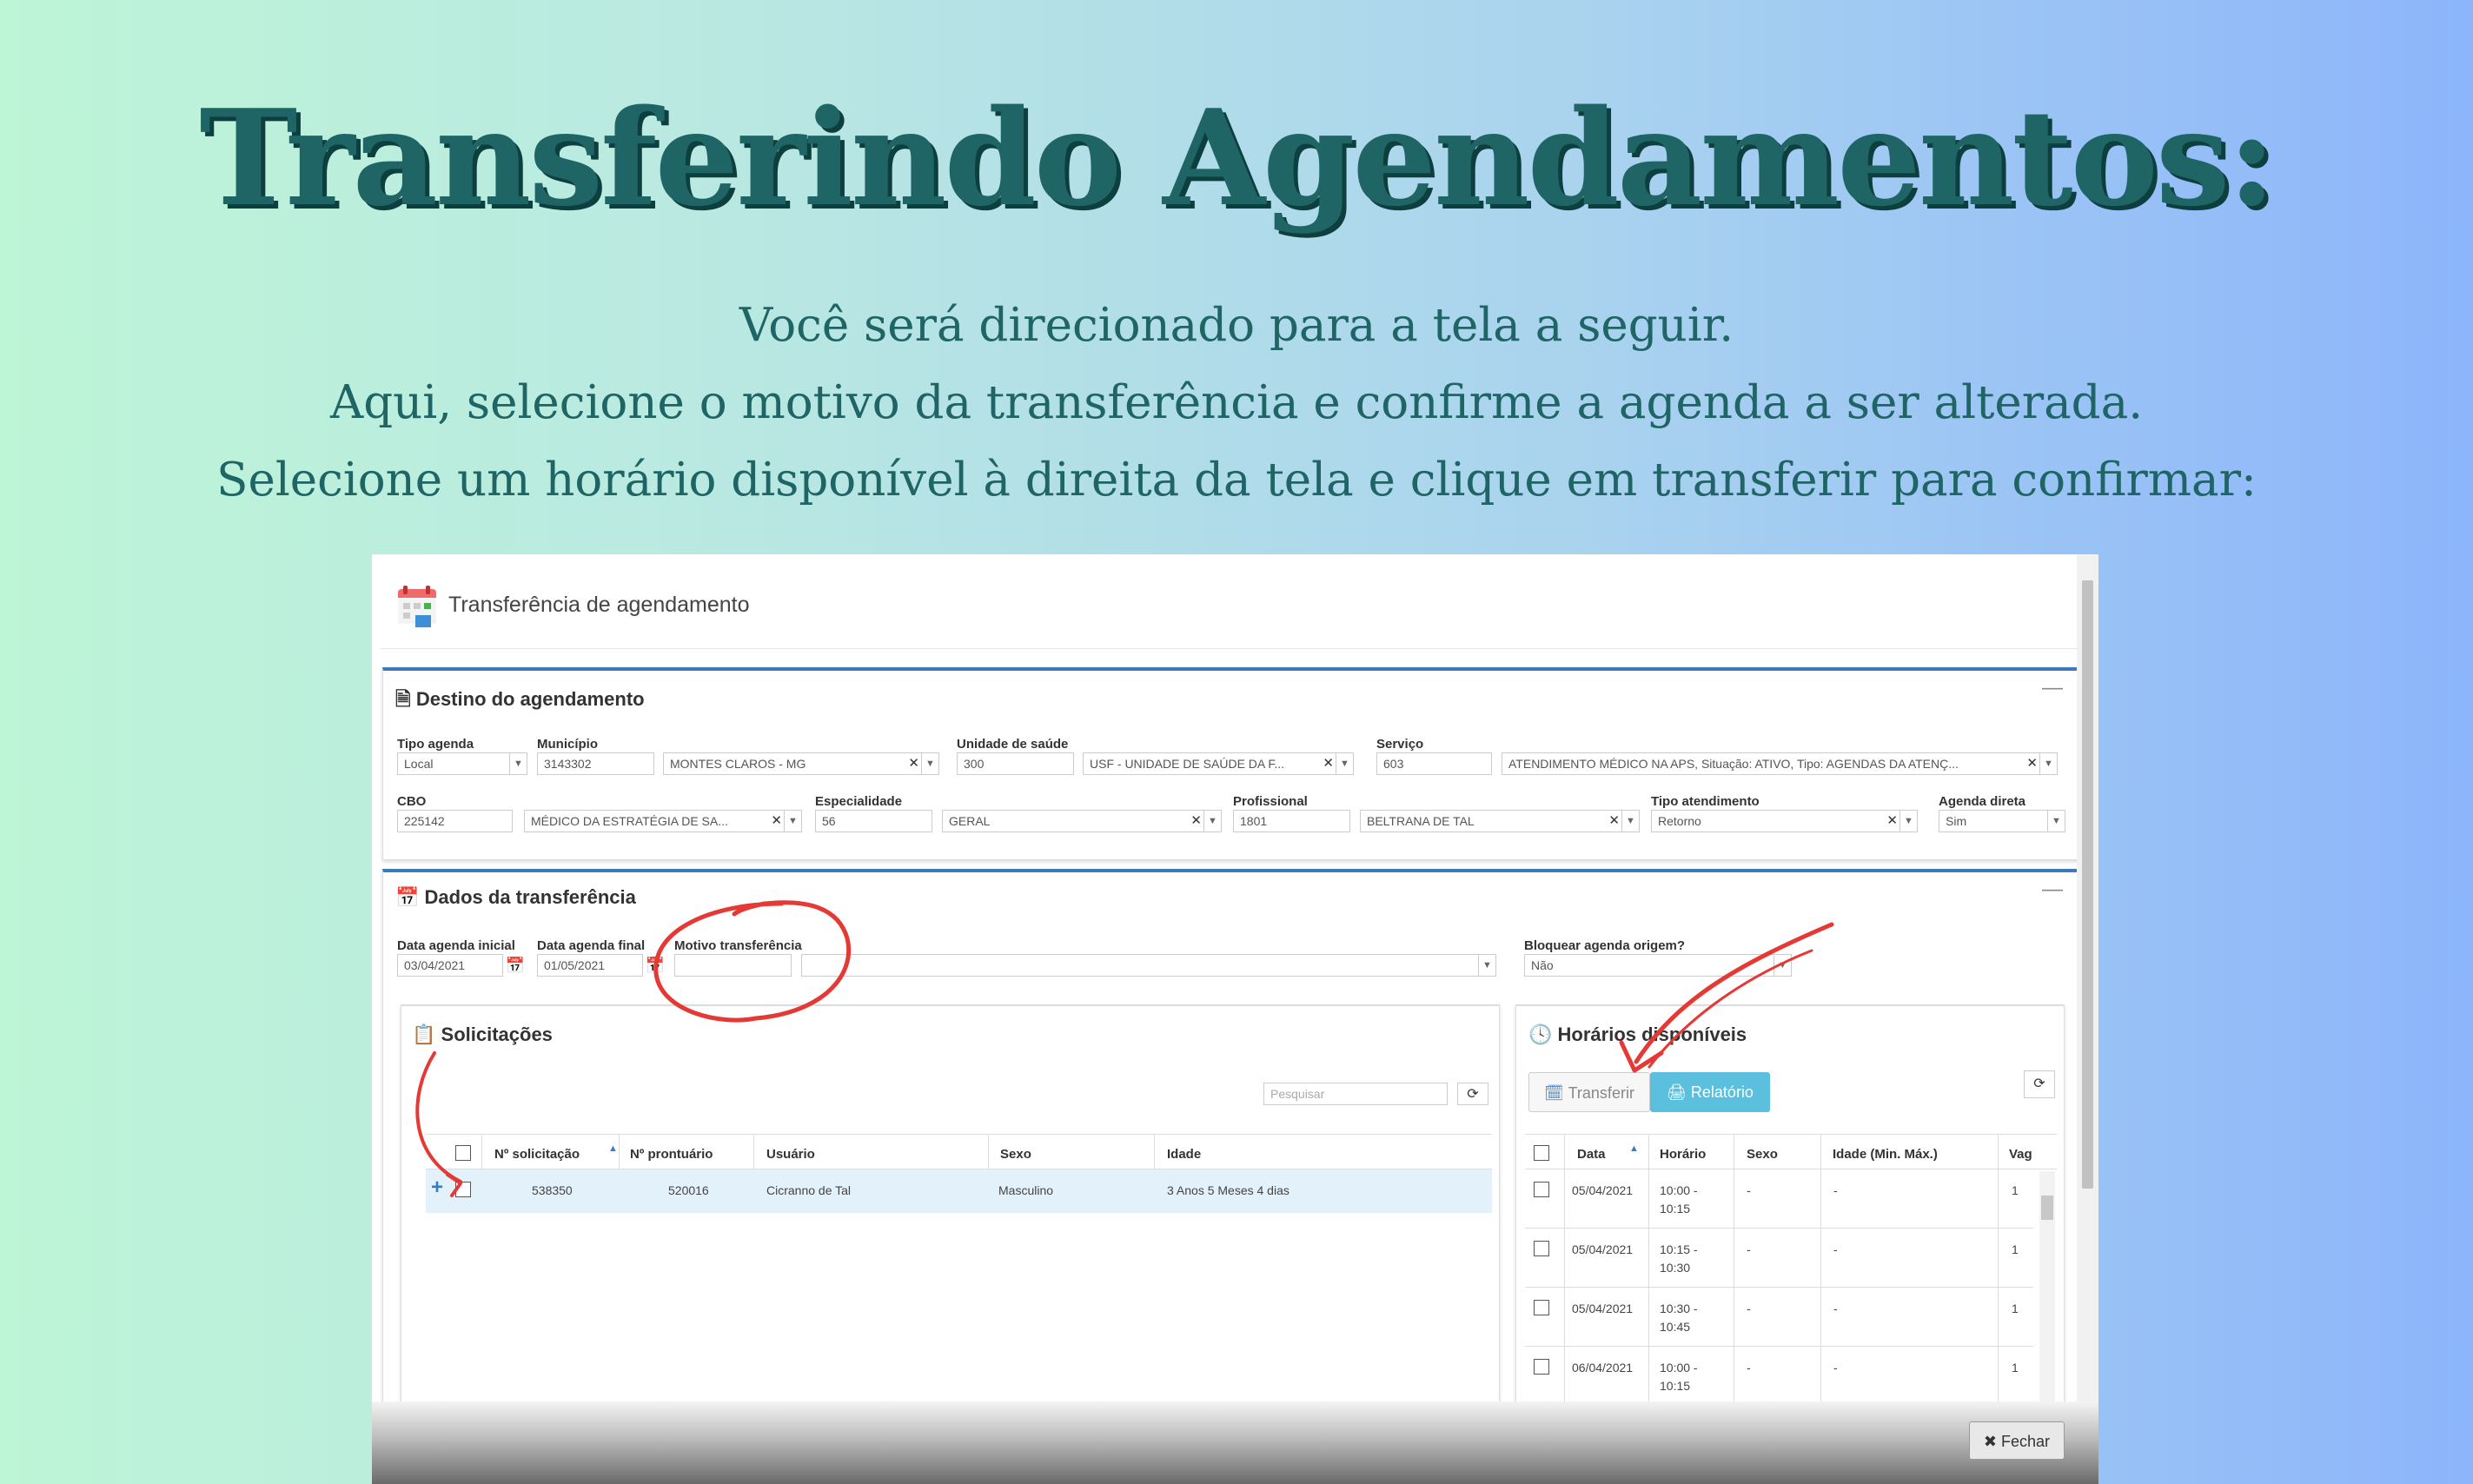 This screenshot has height=1484, width=2473. What do you see at coordinates (1026, 1190) in the screenshot?
I see `cell-sexo: Masculino` at bounding box center [1026, 1190].